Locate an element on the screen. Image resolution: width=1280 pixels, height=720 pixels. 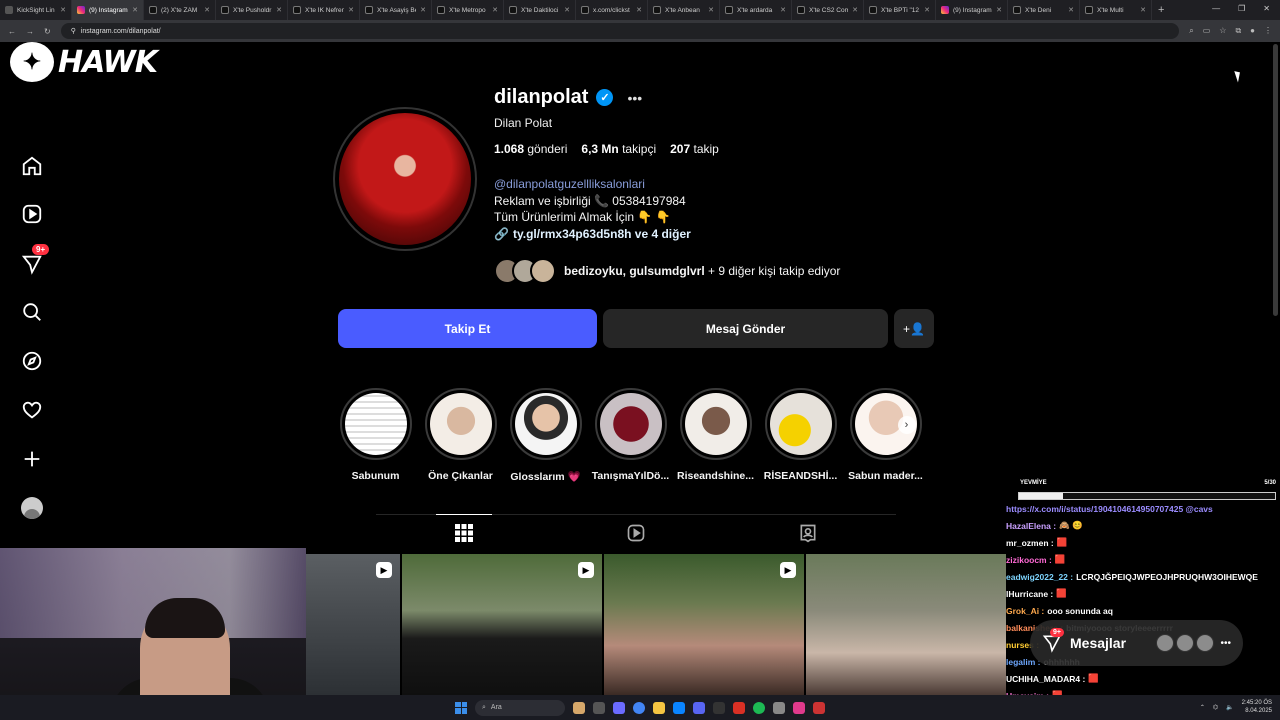
story-highlight: Glosslarım 💗 is located at coordinates (545, 435).